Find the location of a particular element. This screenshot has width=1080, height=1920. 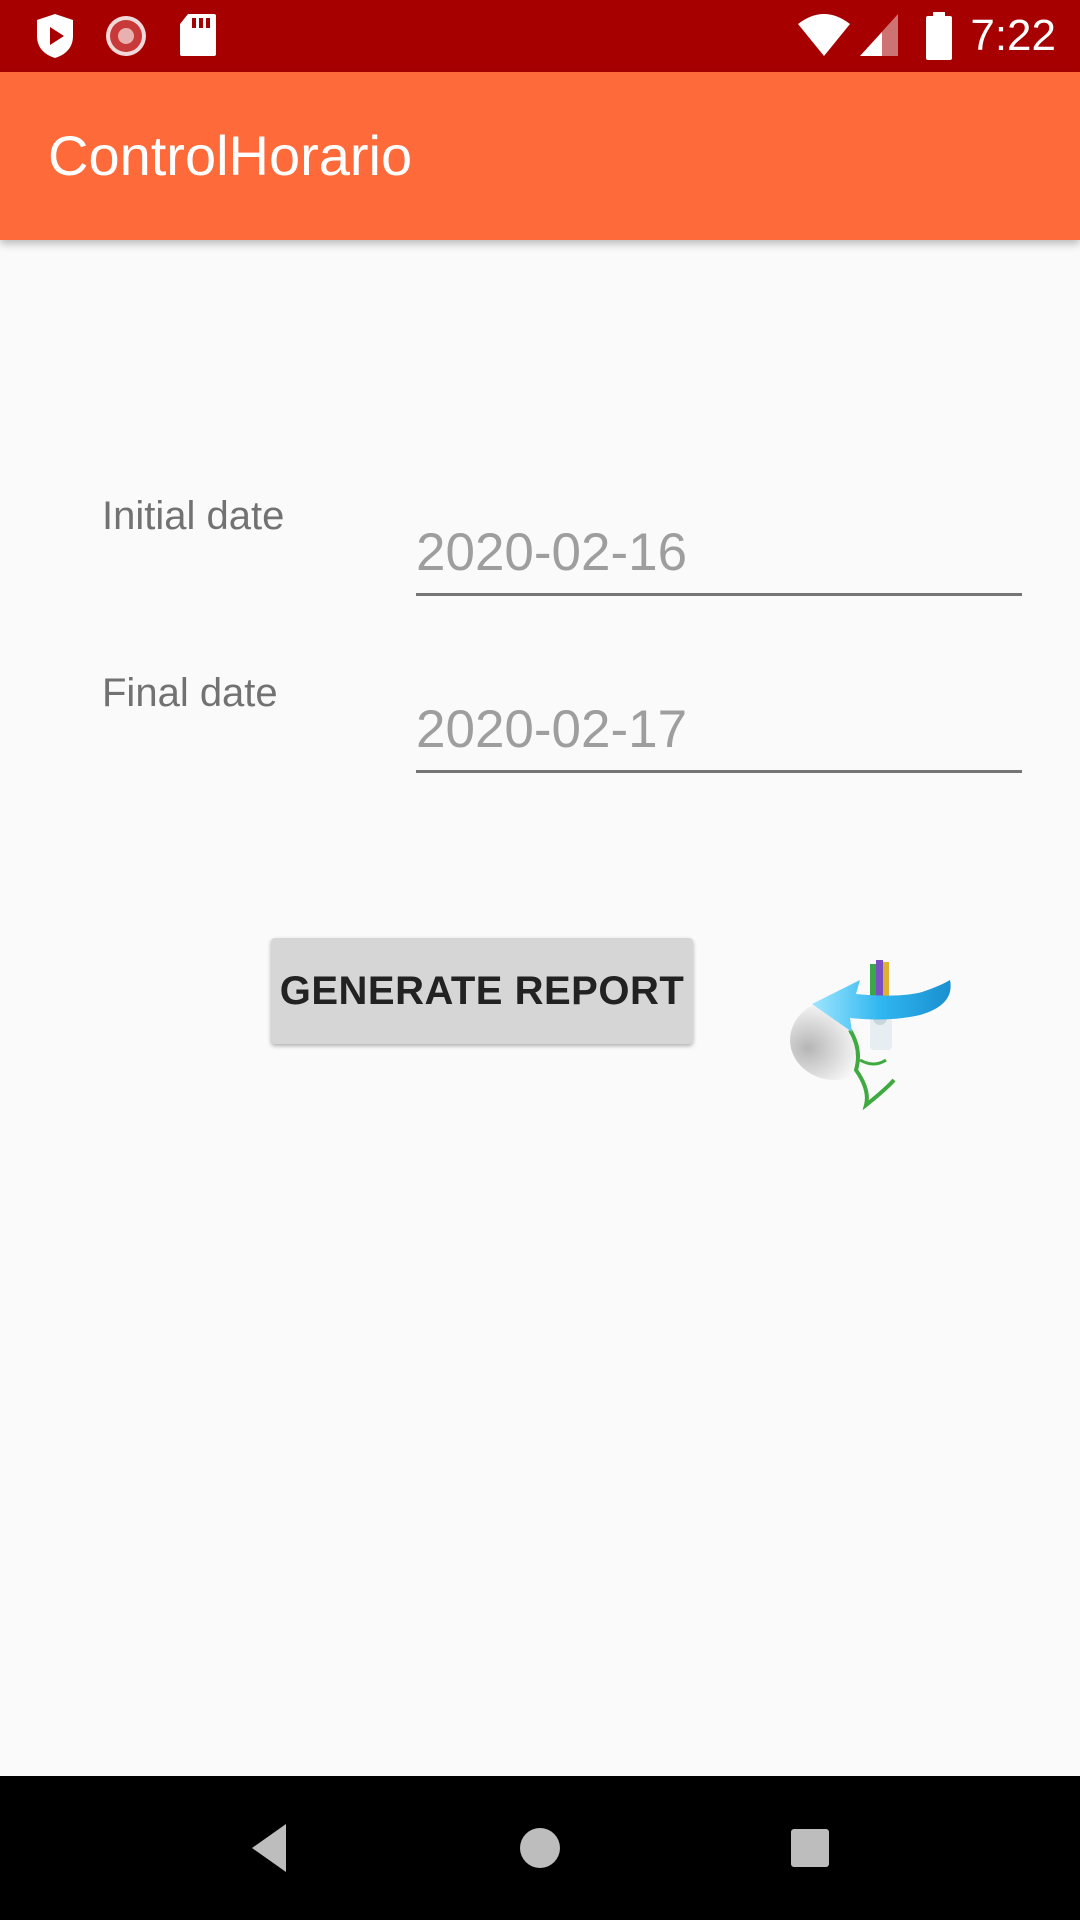

final-date-value: 2020-02-17 is located at coordinates (552, 729).